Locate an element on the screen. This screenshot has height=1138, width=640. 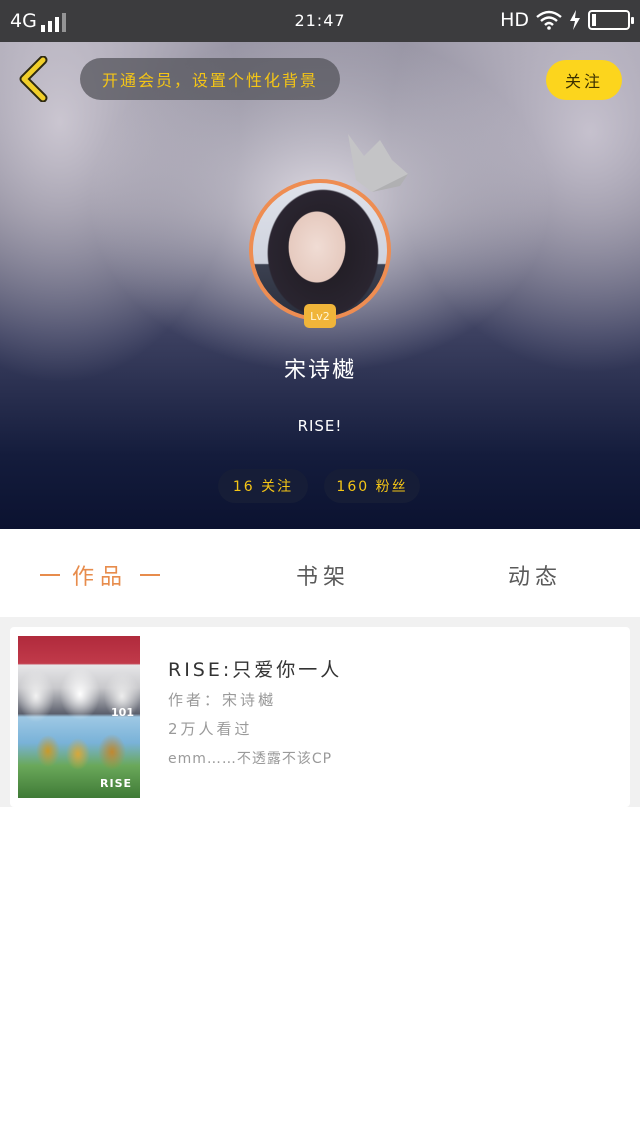
avatar is located at coordinates (320, 250).